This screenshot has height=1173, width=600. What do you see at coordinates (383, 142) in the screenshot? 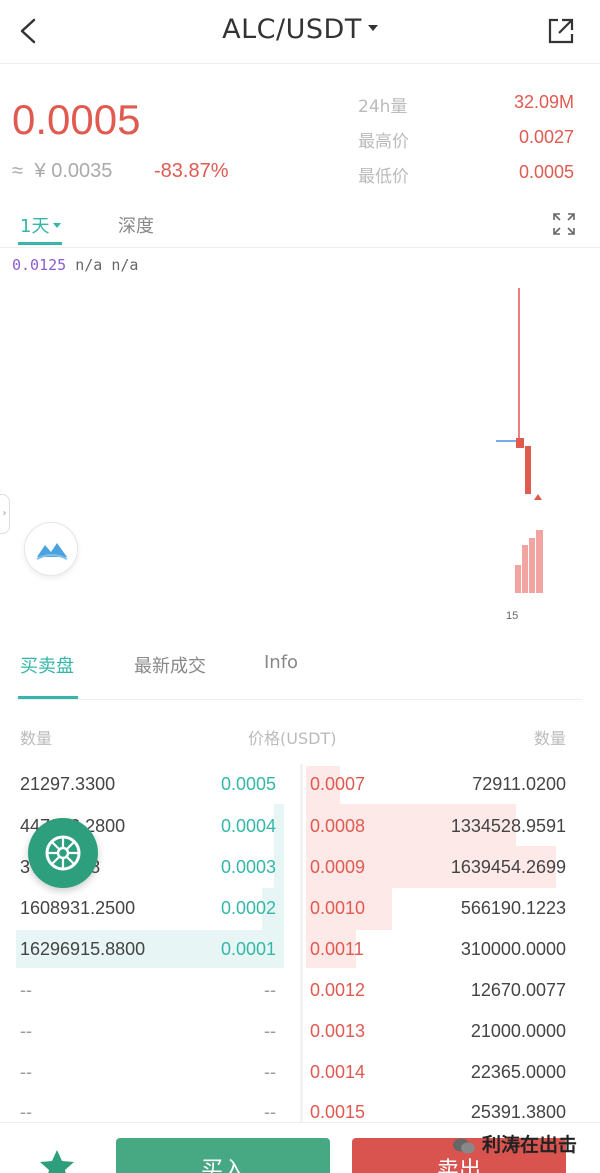
I see `stat-label-high: 最高价` at bounding box center [383, 142].